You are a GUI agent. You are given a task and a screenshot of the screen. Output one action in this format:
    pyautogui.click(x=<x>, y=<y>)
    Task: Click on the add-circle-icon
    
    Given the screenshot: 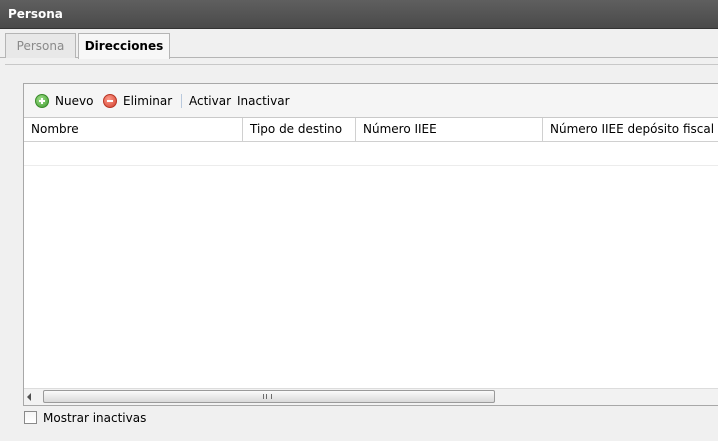 What is the action you would take?
    pyautogui.click(x=42, y=101)
    